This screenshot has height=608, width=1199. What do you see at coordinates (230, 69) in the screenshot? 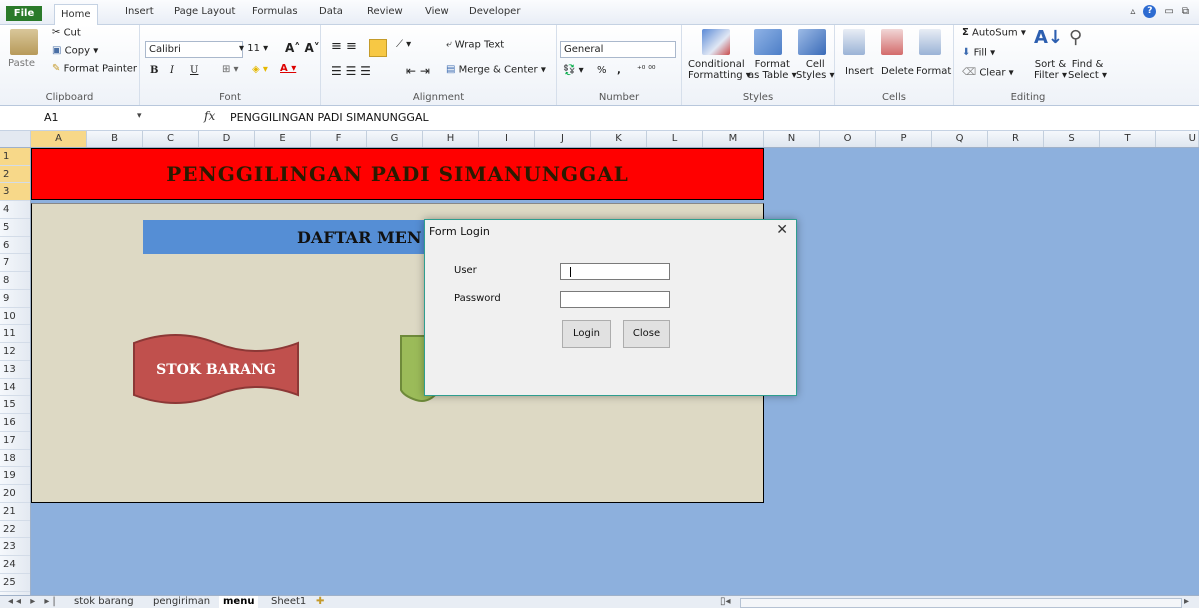
I see `borders-icon: ⊞ ▾` at bounding box center [230, 69].